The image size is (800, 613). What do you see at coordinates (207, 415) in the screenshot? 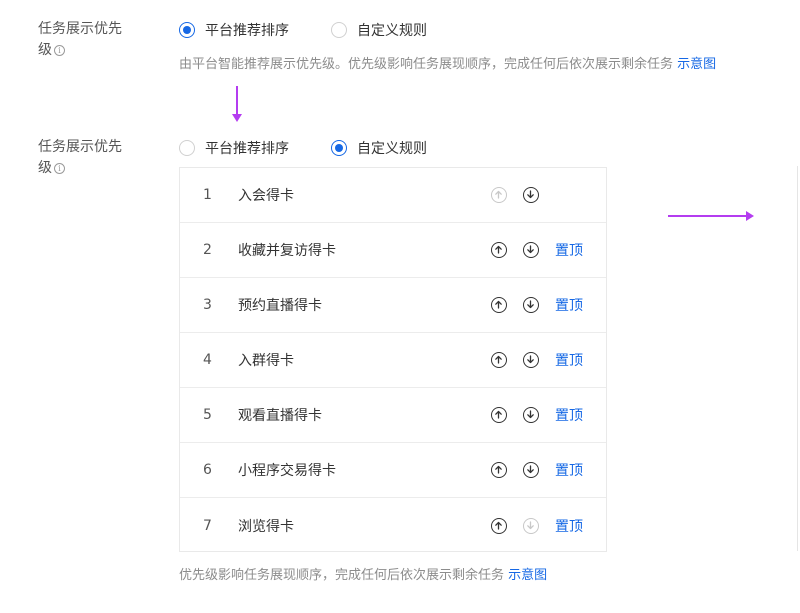
I see `task-index: 5` at bounding box center [207, 415].